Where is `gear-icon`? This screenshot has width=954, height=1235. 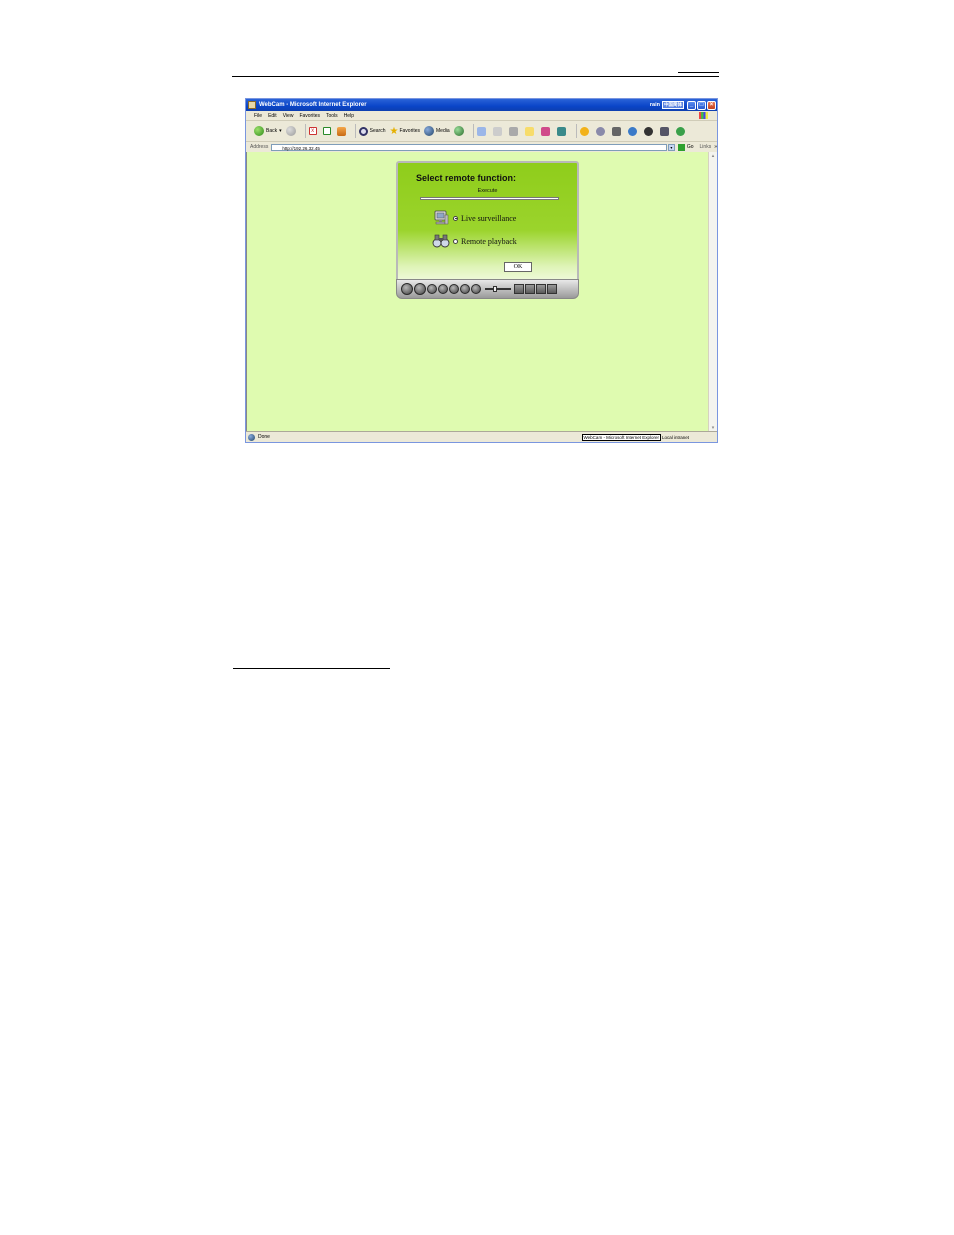 gear-icon is located at coordinates (600, 131).